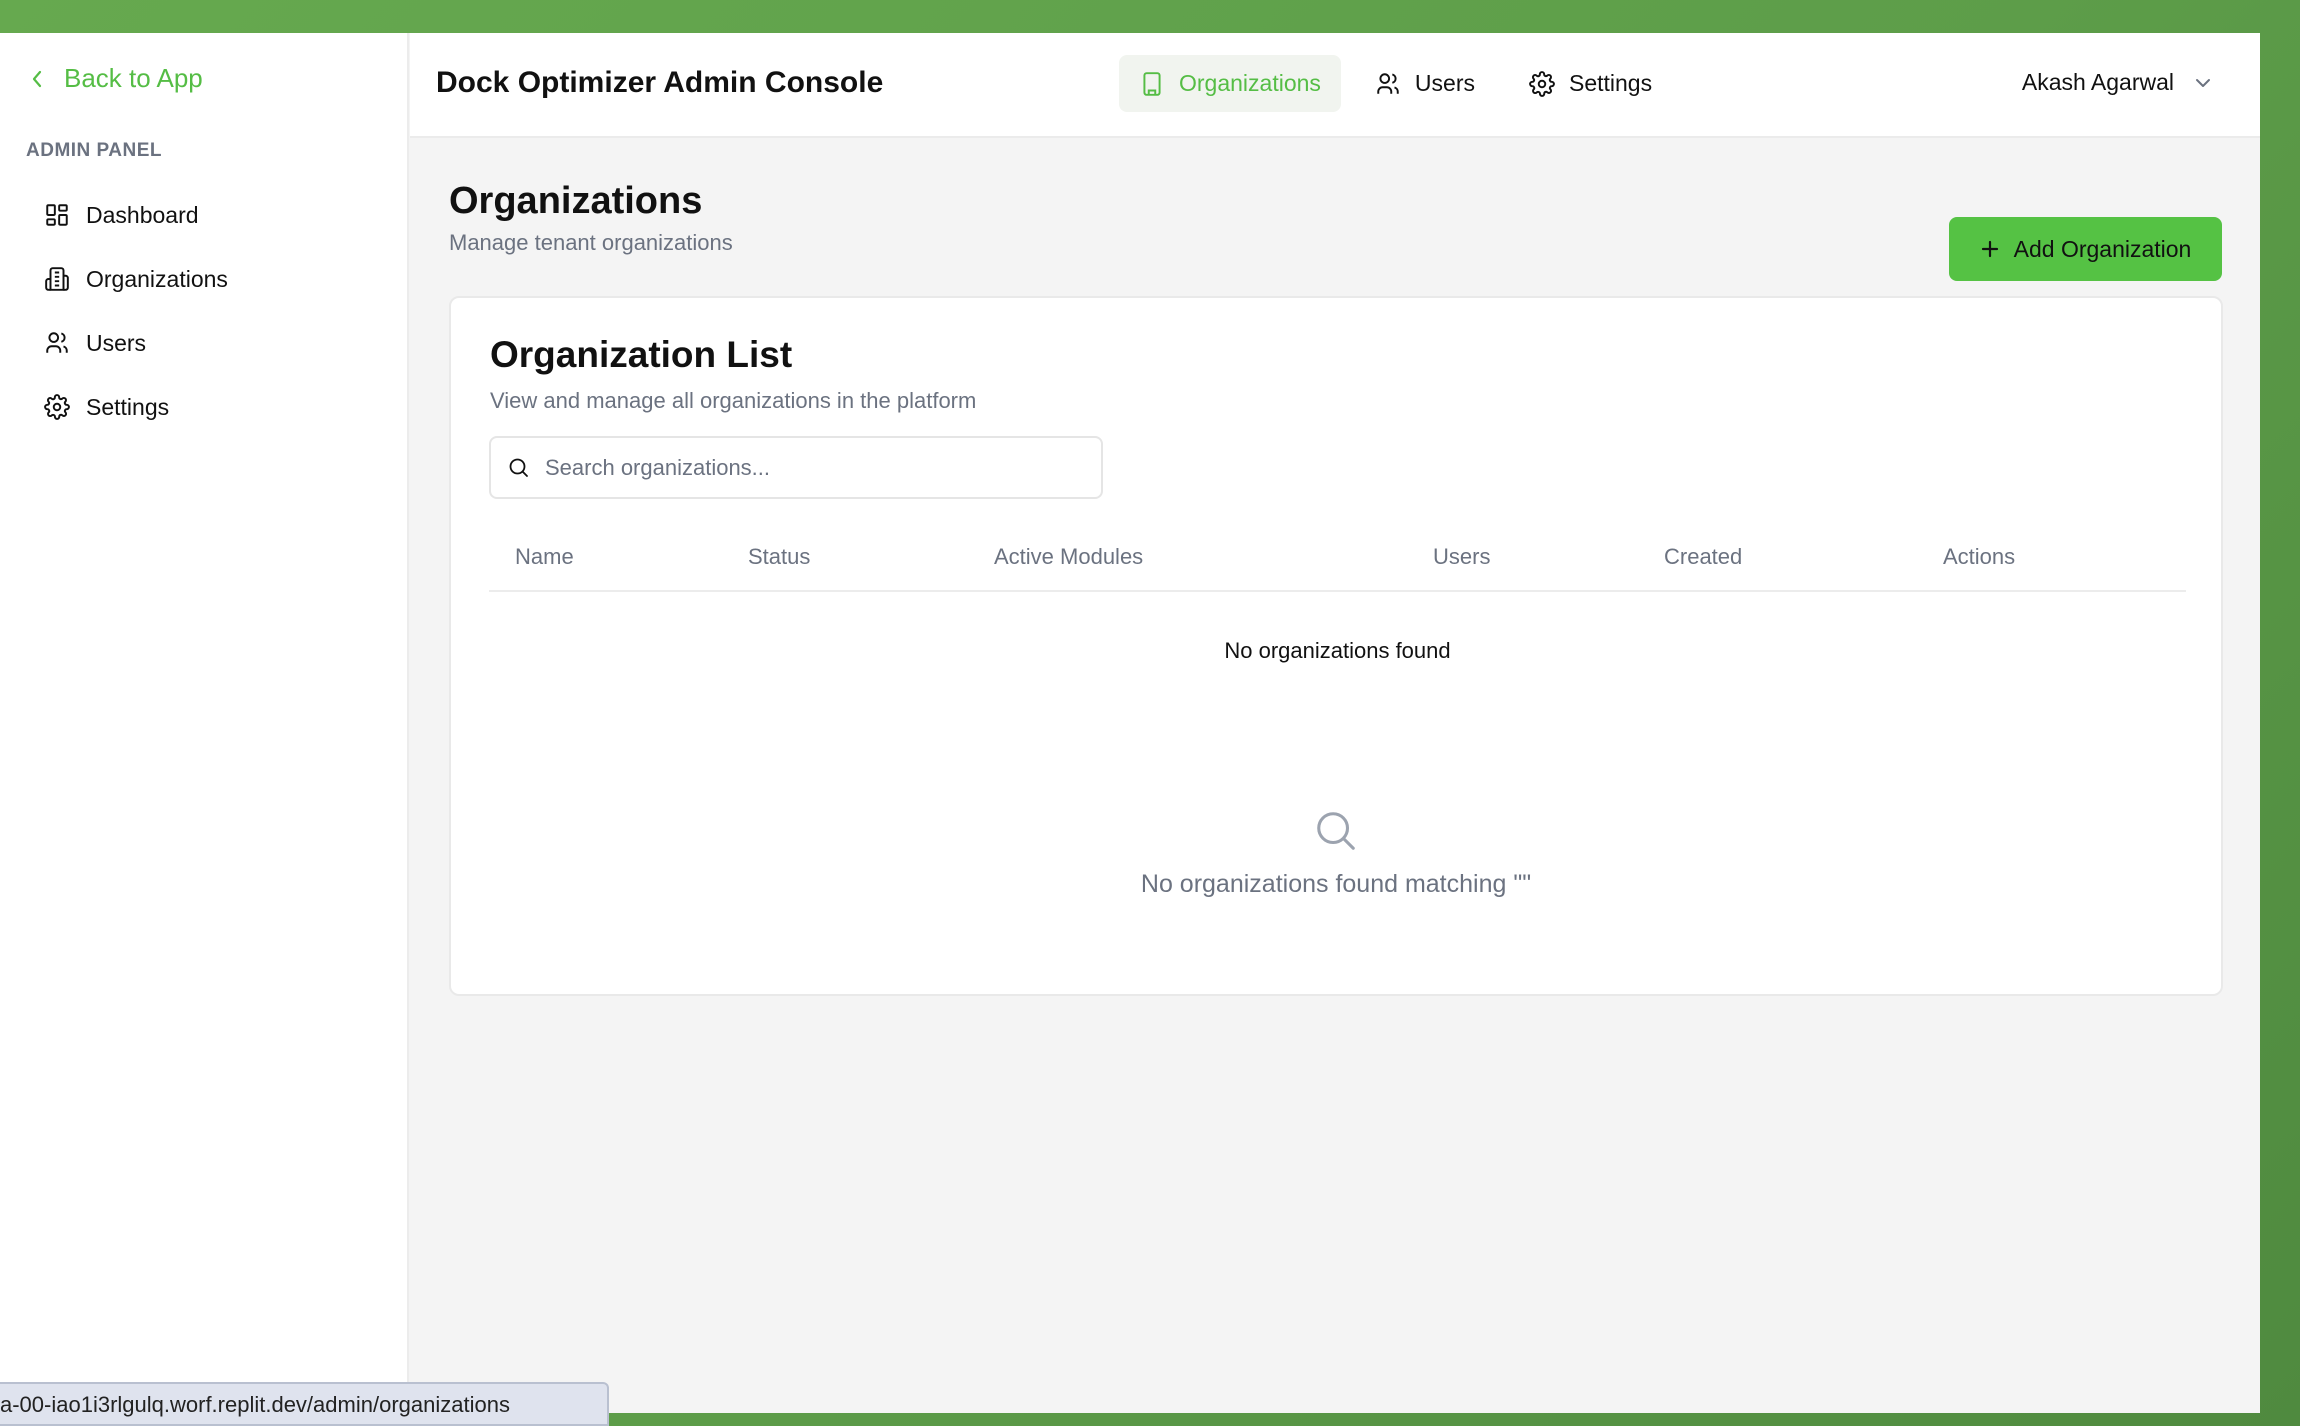  Describe the element at coordinates (57, 215) in the screenshot. I see `dashboard-icon` at that location.